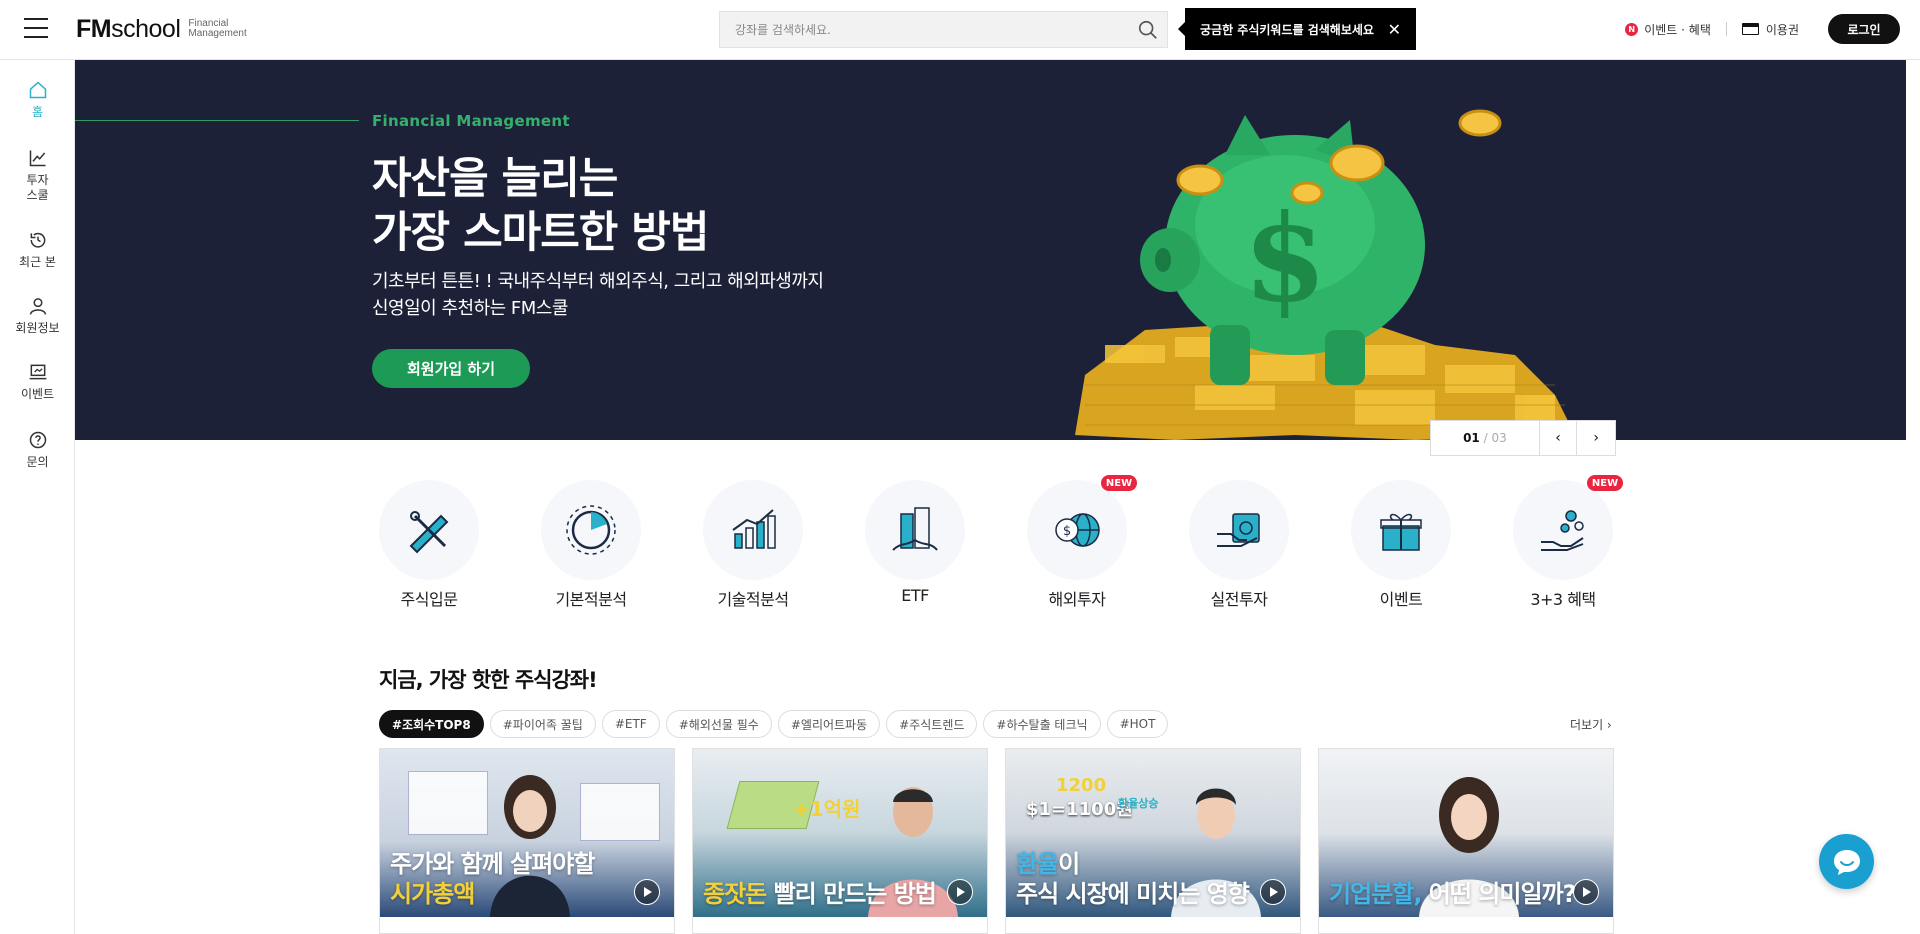  Describe the element at coordinates (1148, 30) in the screenshot. I see `search-icon` at that location.